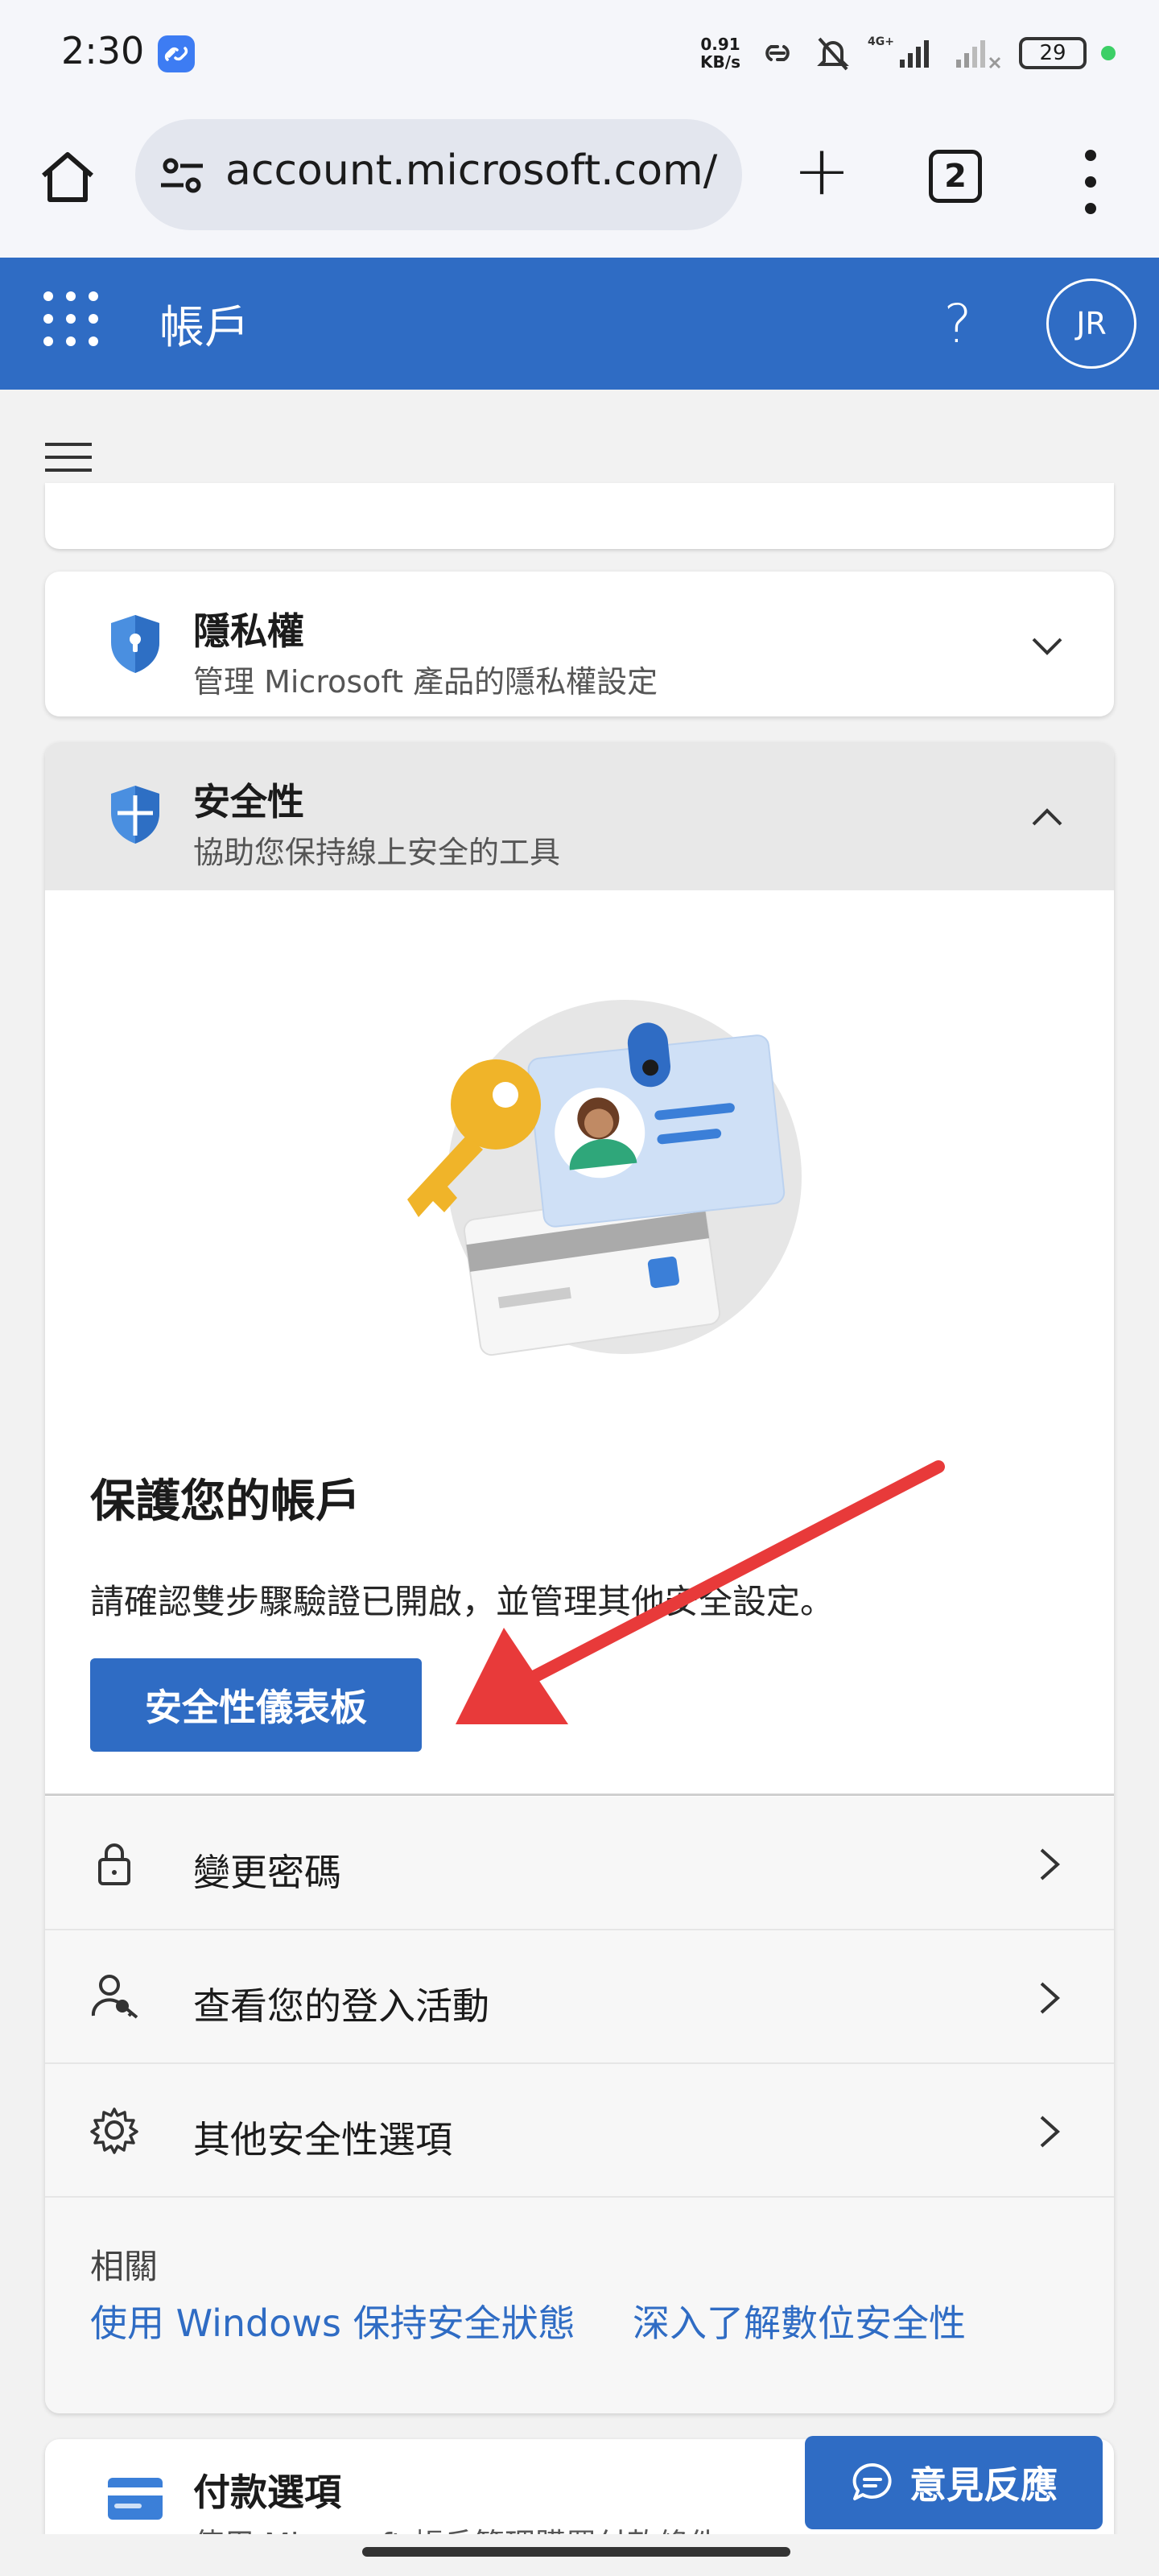 Image resolution: width=1159 pixels, height=2576 pixels. I want to click on link-notification-icon, so click(176, 53).